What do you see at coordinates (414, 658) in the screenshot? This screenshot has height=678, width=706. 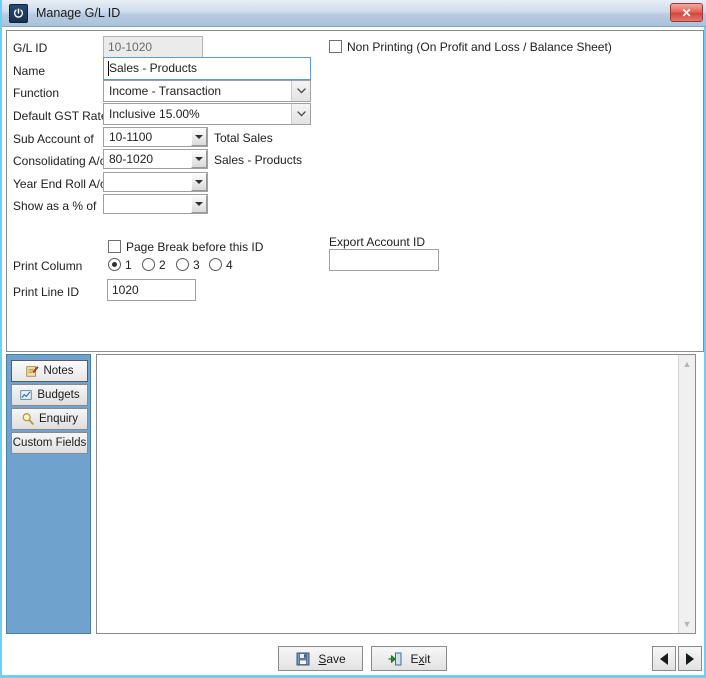 I see `exit-button-first: E` at bounding box center [414, 658].